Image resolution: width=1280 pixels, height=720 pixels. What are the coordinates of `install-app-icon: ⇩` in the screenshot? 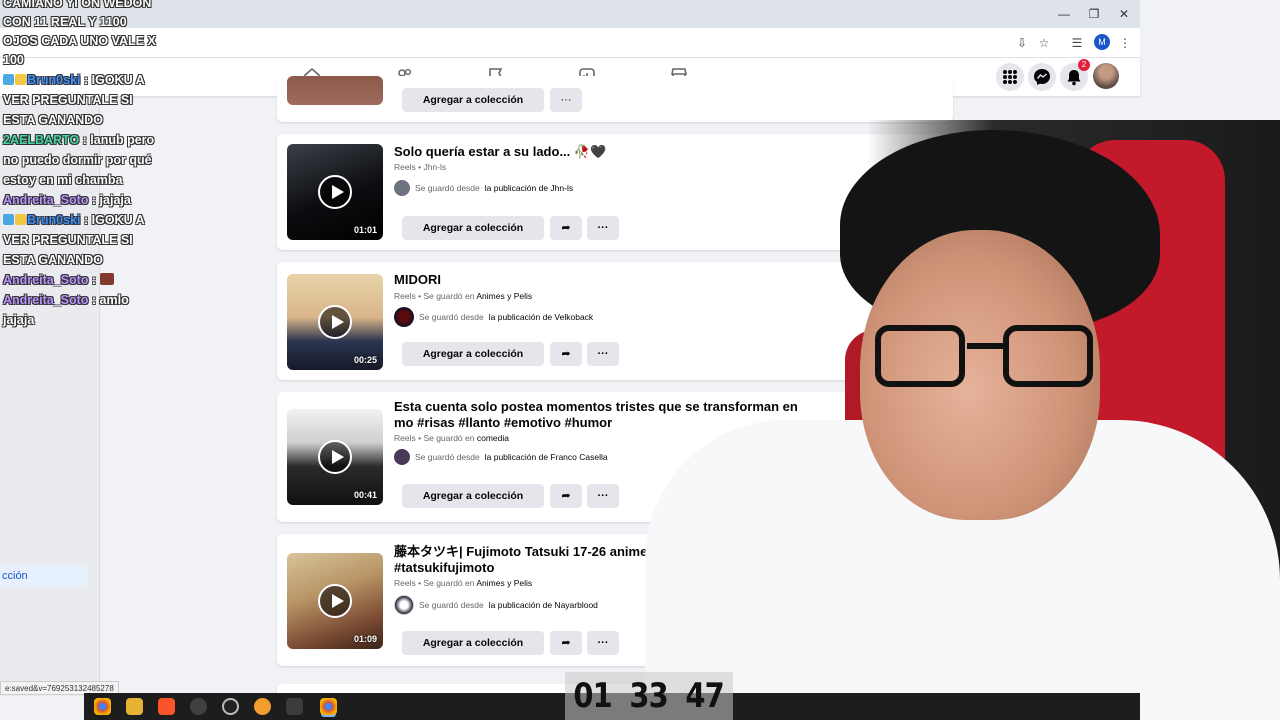 It's located at (1022, 43).